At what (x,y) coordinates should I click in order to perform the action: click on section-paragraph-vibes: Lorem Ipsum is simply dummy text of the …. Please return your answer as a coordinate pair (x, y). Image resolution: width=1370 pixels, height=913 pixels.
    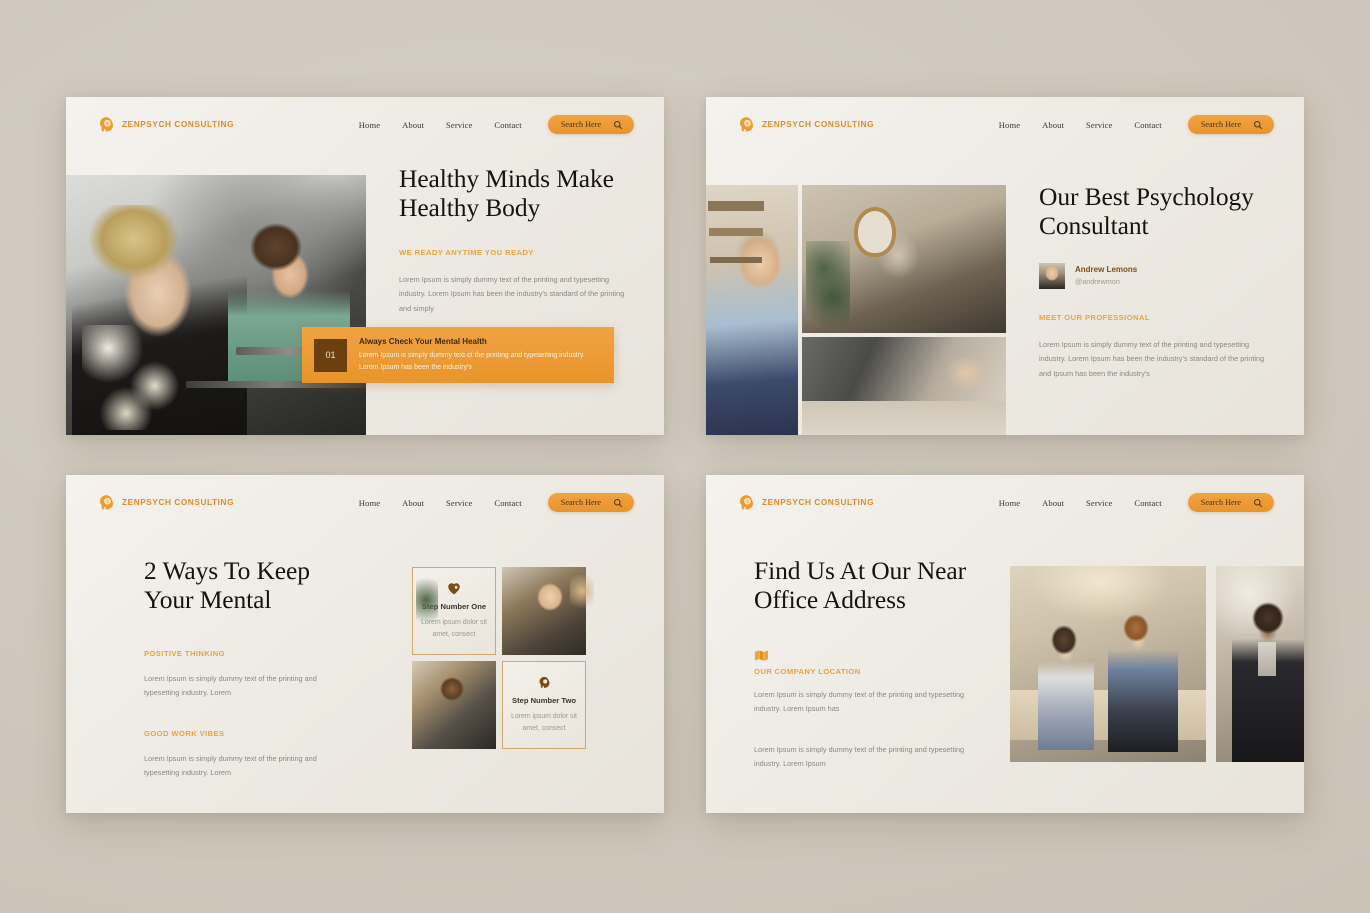
    Looking at the image, I should click on (230, 765).